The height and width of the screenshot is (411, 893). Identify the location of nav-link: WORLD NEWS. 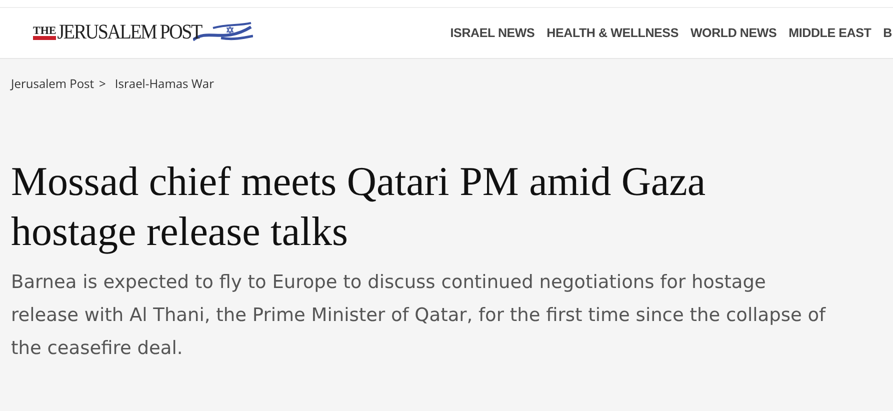
(733, 33).